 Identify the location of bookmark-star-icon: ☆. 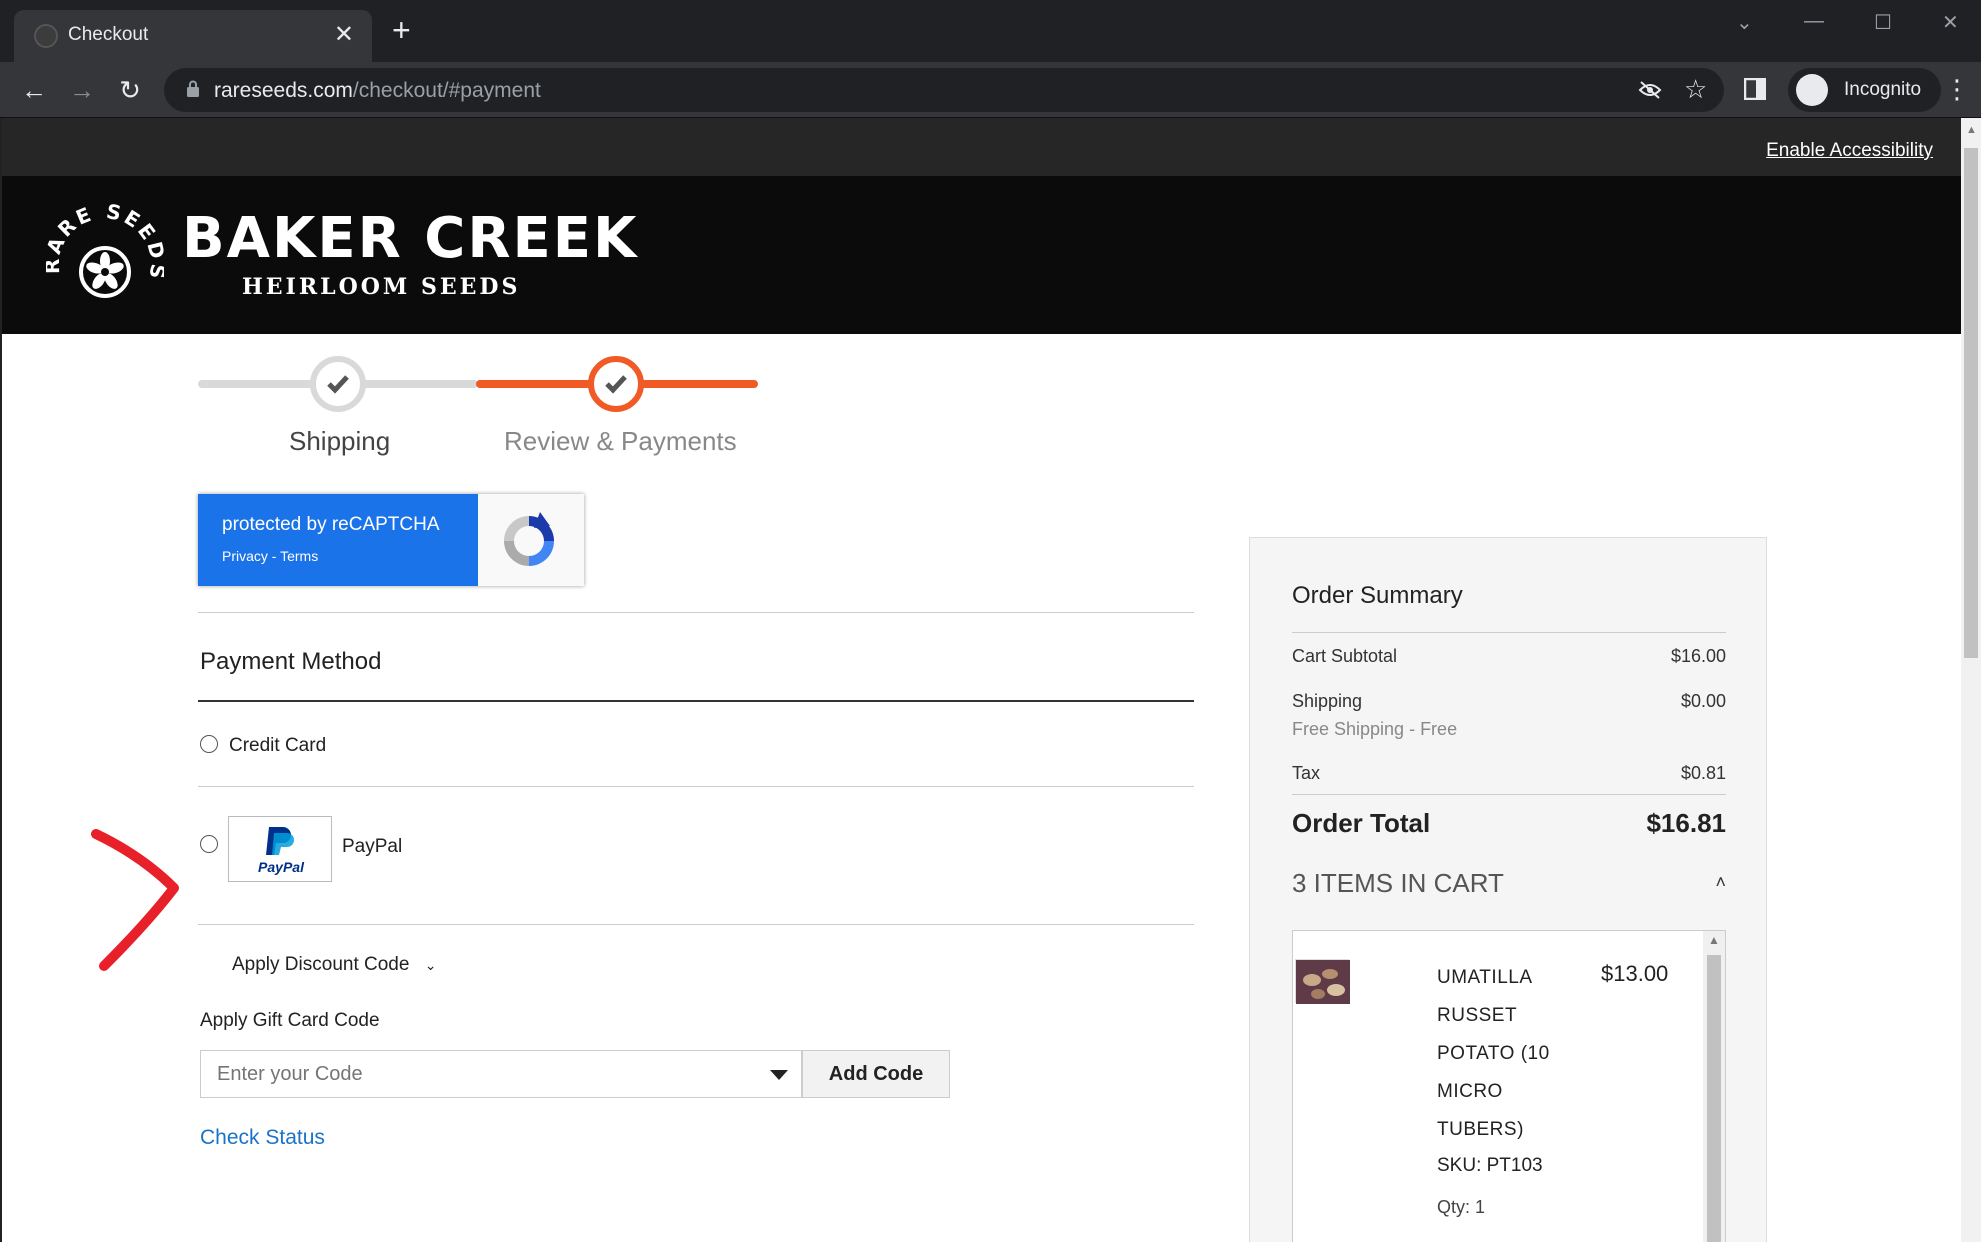
(1695, 89).